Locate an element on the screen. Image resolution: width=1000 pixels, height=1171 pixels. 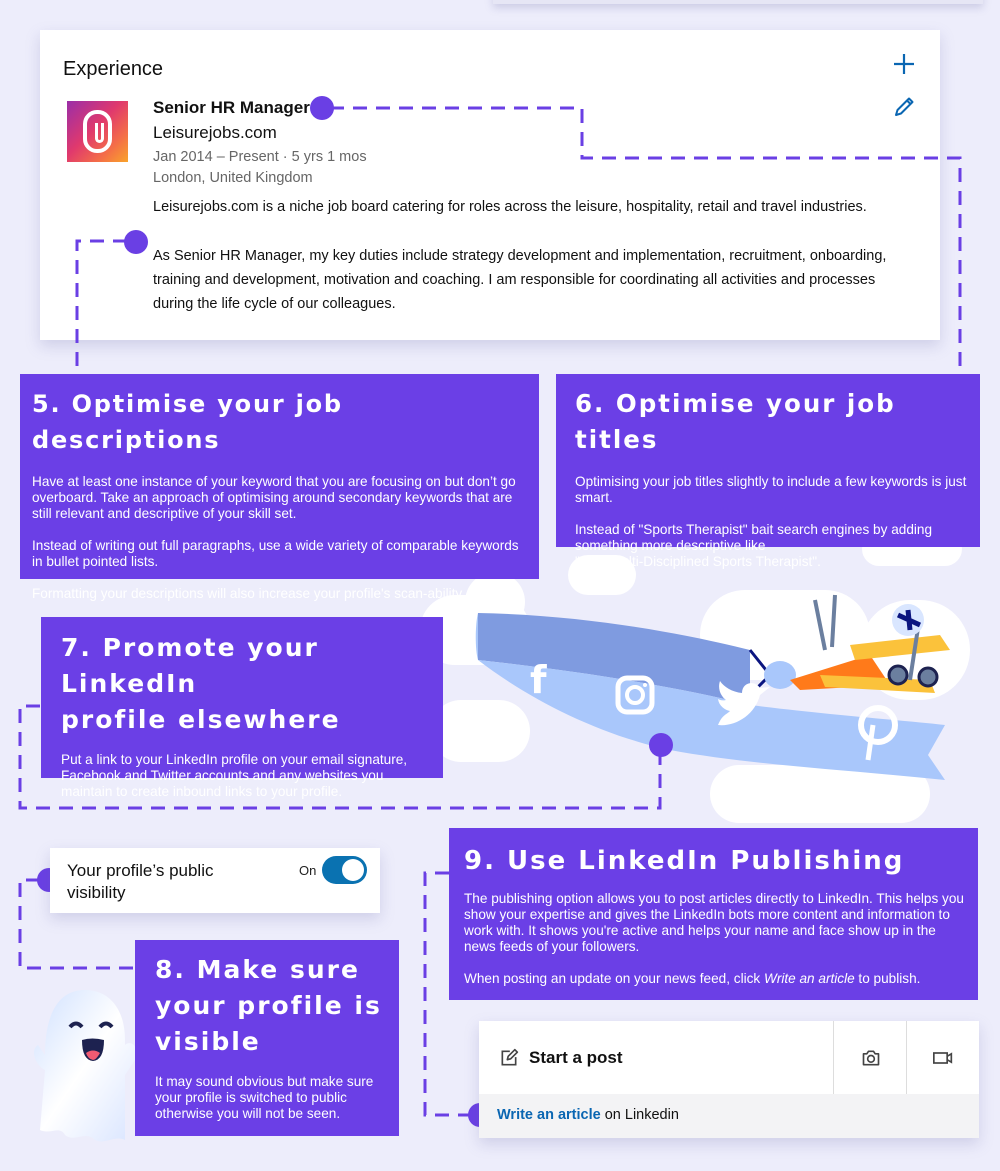
job-title: Senior HR Manager is located at coordinates (231, 107).